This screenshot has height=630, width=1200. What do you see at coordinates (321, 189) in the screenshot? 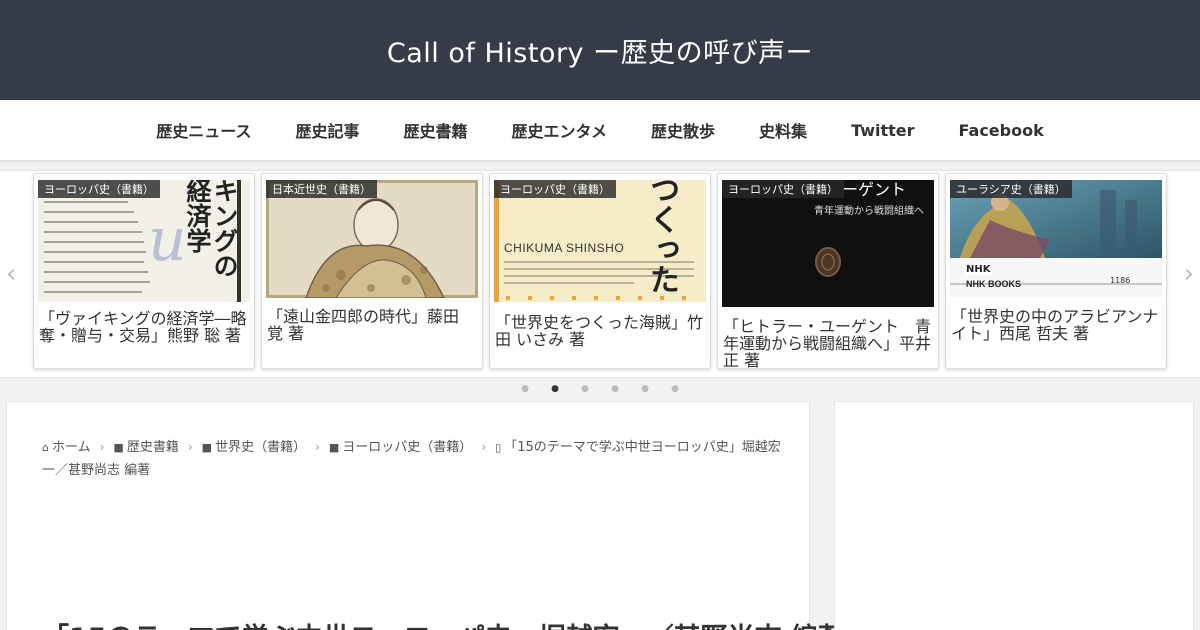
I see `category-label: 日本近世史（書籍）` at bounding box center [321, 189].